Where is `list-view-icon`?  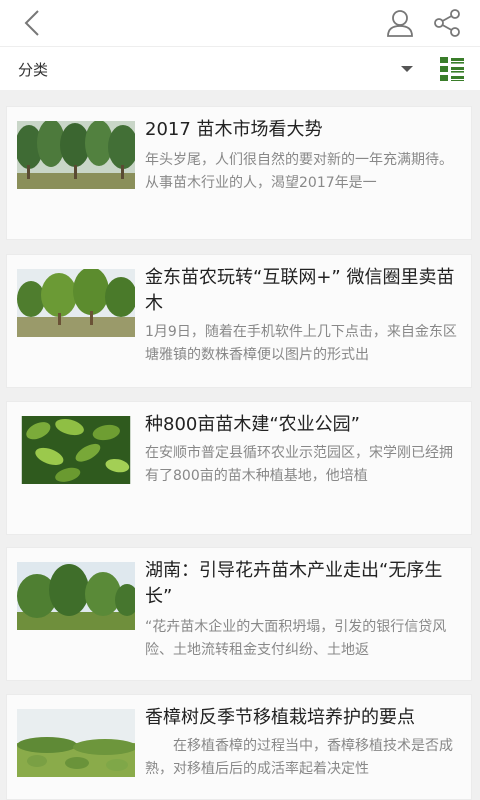 list-view-icon is located at coordinates (452, 69).